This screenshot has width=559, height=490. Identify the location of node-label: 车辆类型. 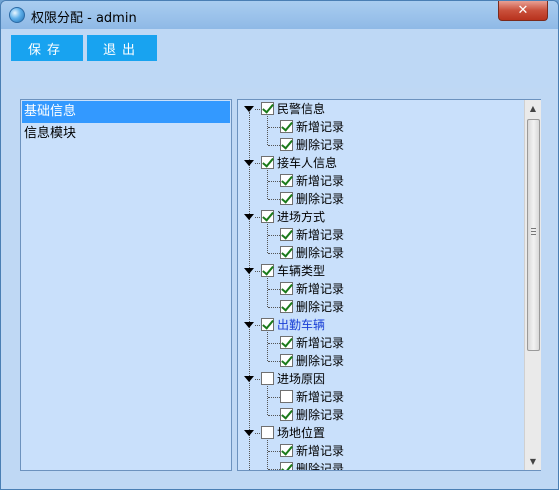
(301, 271).